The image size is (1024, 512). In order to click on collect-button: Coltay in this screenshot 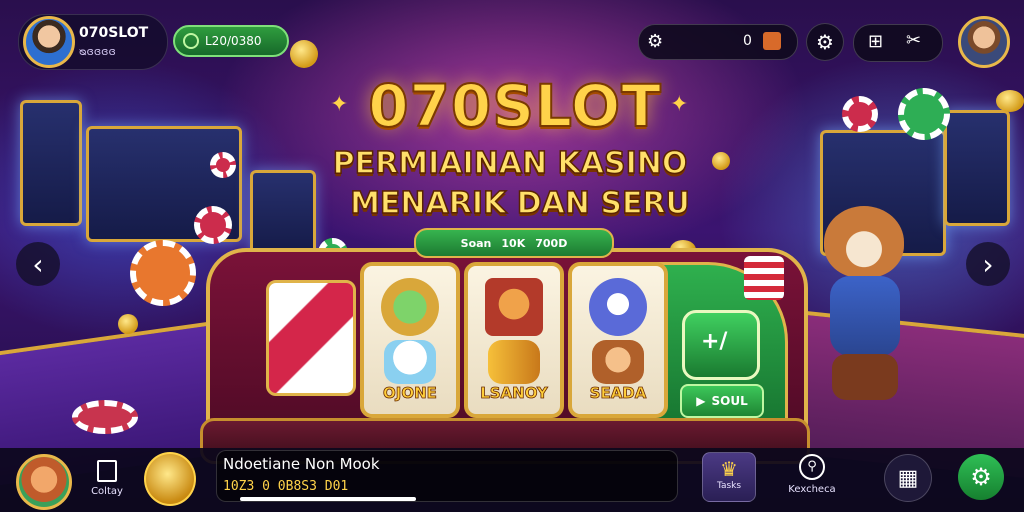, I will do `click(107, 479)`.